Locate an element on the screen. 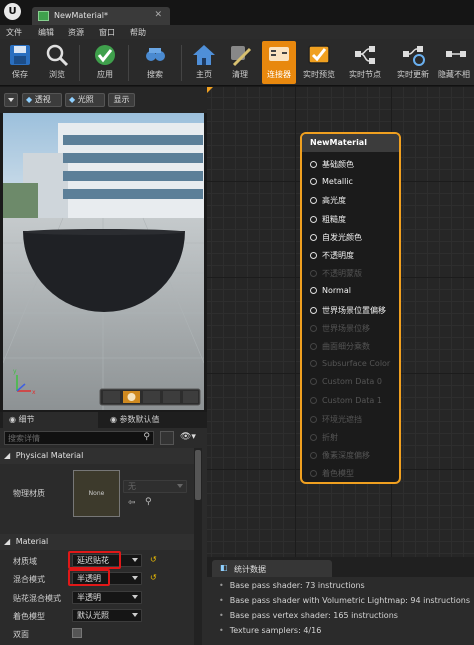  browse-button: 浏览 is located at coordinates (57, 62).